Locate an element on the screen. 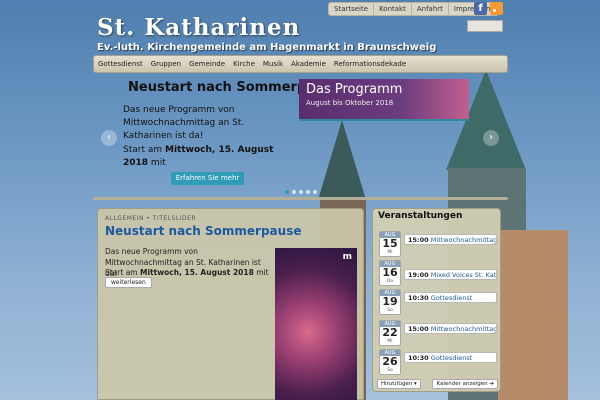  nav-musik: Musik is located at coordinates (273, 64).